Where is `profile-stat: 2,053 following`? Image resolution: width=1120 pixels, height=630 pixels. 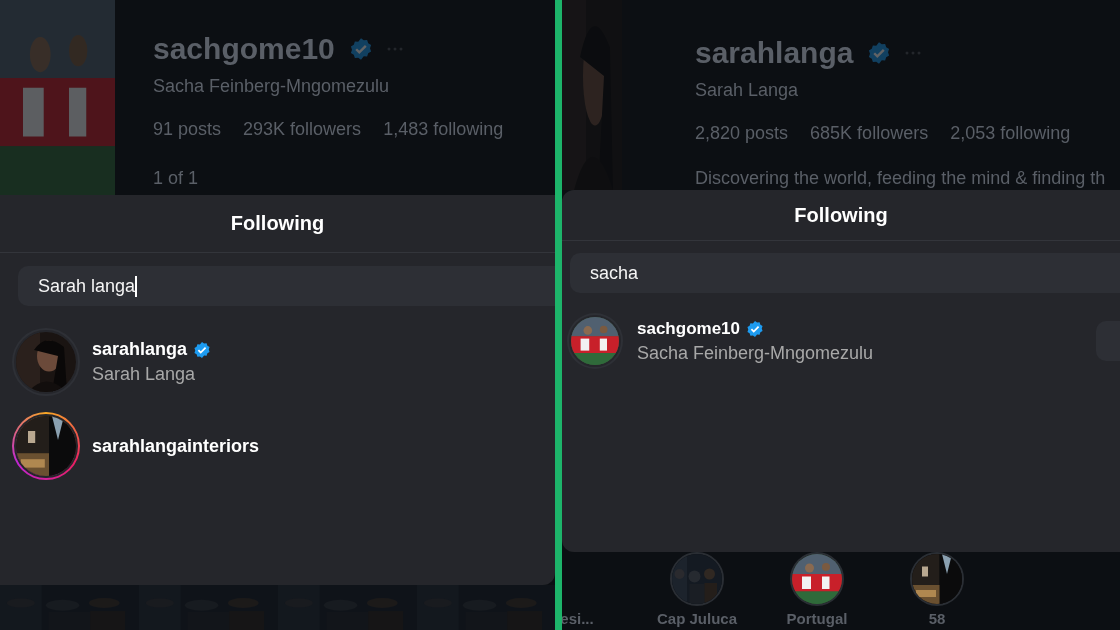 profile-stat: 2,053 following is located at coordinates (1010, 133).